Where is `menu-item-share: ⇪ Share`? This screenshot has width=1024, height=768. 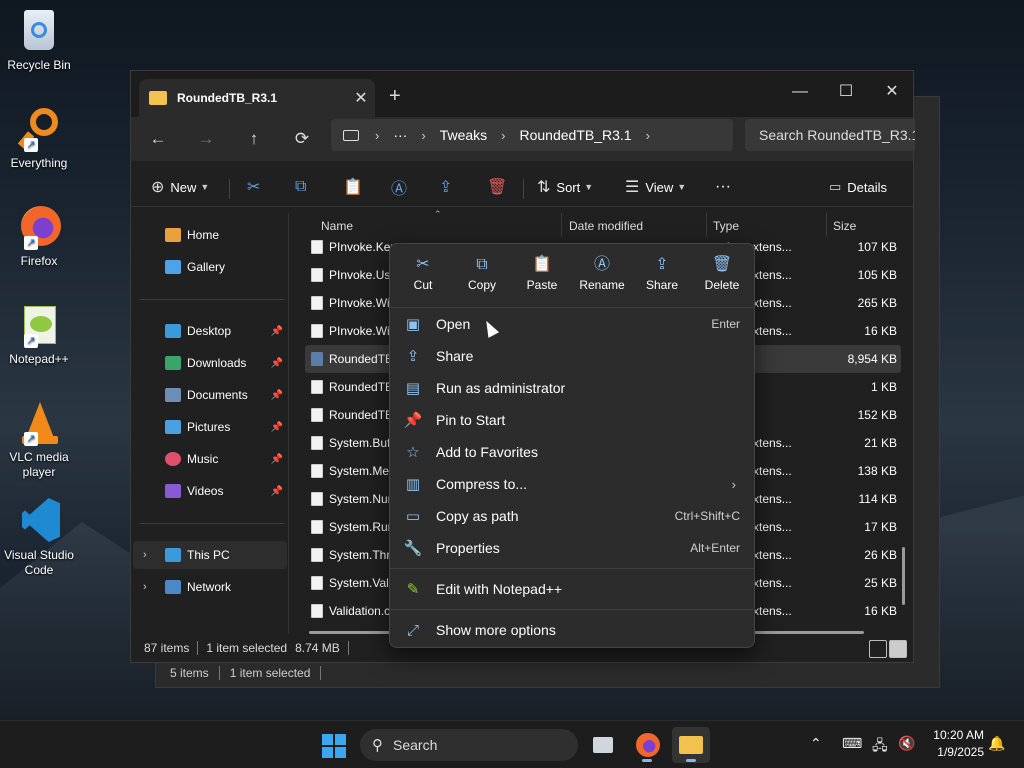
menu-item-share: ⇪ Share is located at coordinates (572, 356).